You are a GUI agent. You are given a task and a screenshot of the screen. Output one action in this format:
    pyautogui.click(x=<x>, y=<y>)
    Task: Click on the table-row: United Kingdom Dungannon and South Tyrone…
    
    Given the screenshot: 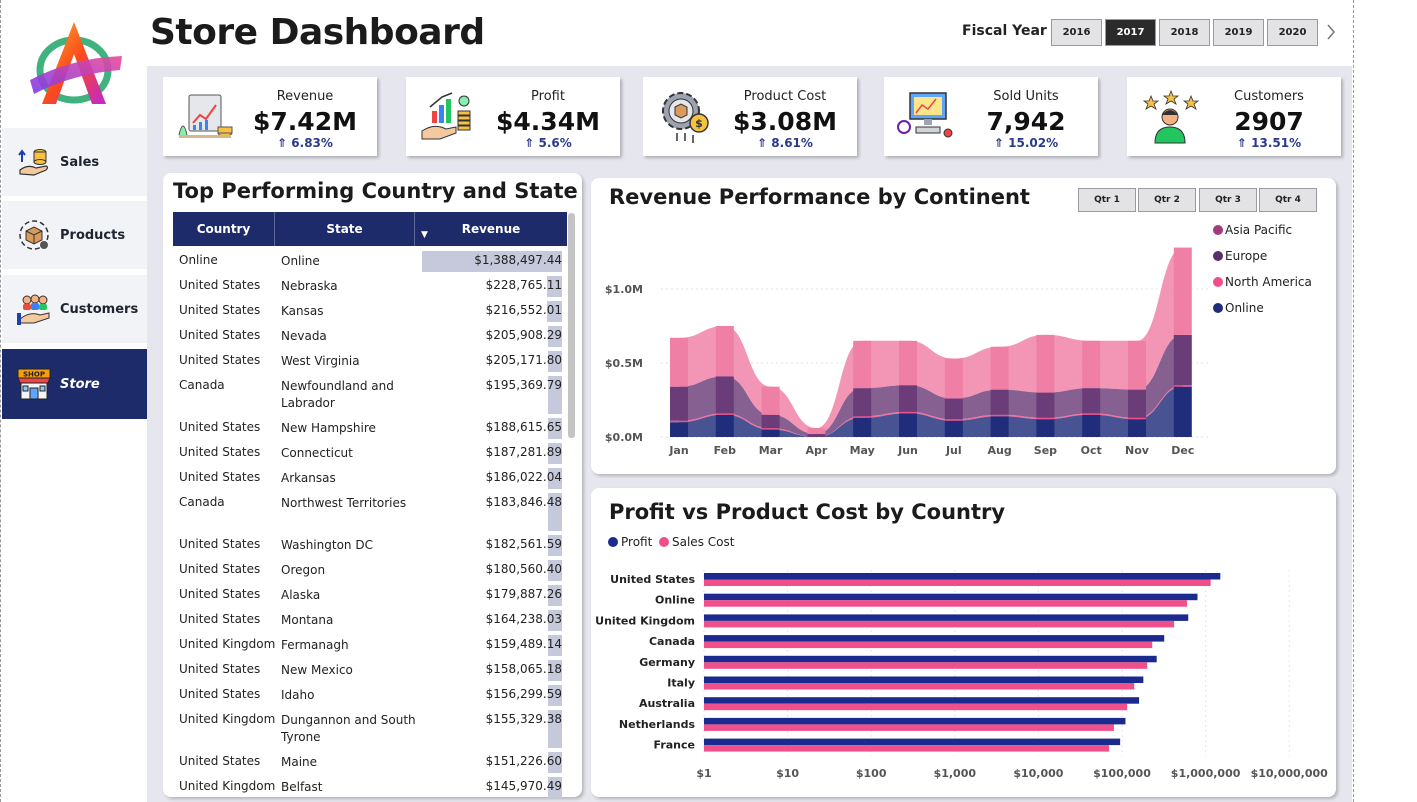 What is the action you would take?
    pyautogui.click(x=370, y=729)
    